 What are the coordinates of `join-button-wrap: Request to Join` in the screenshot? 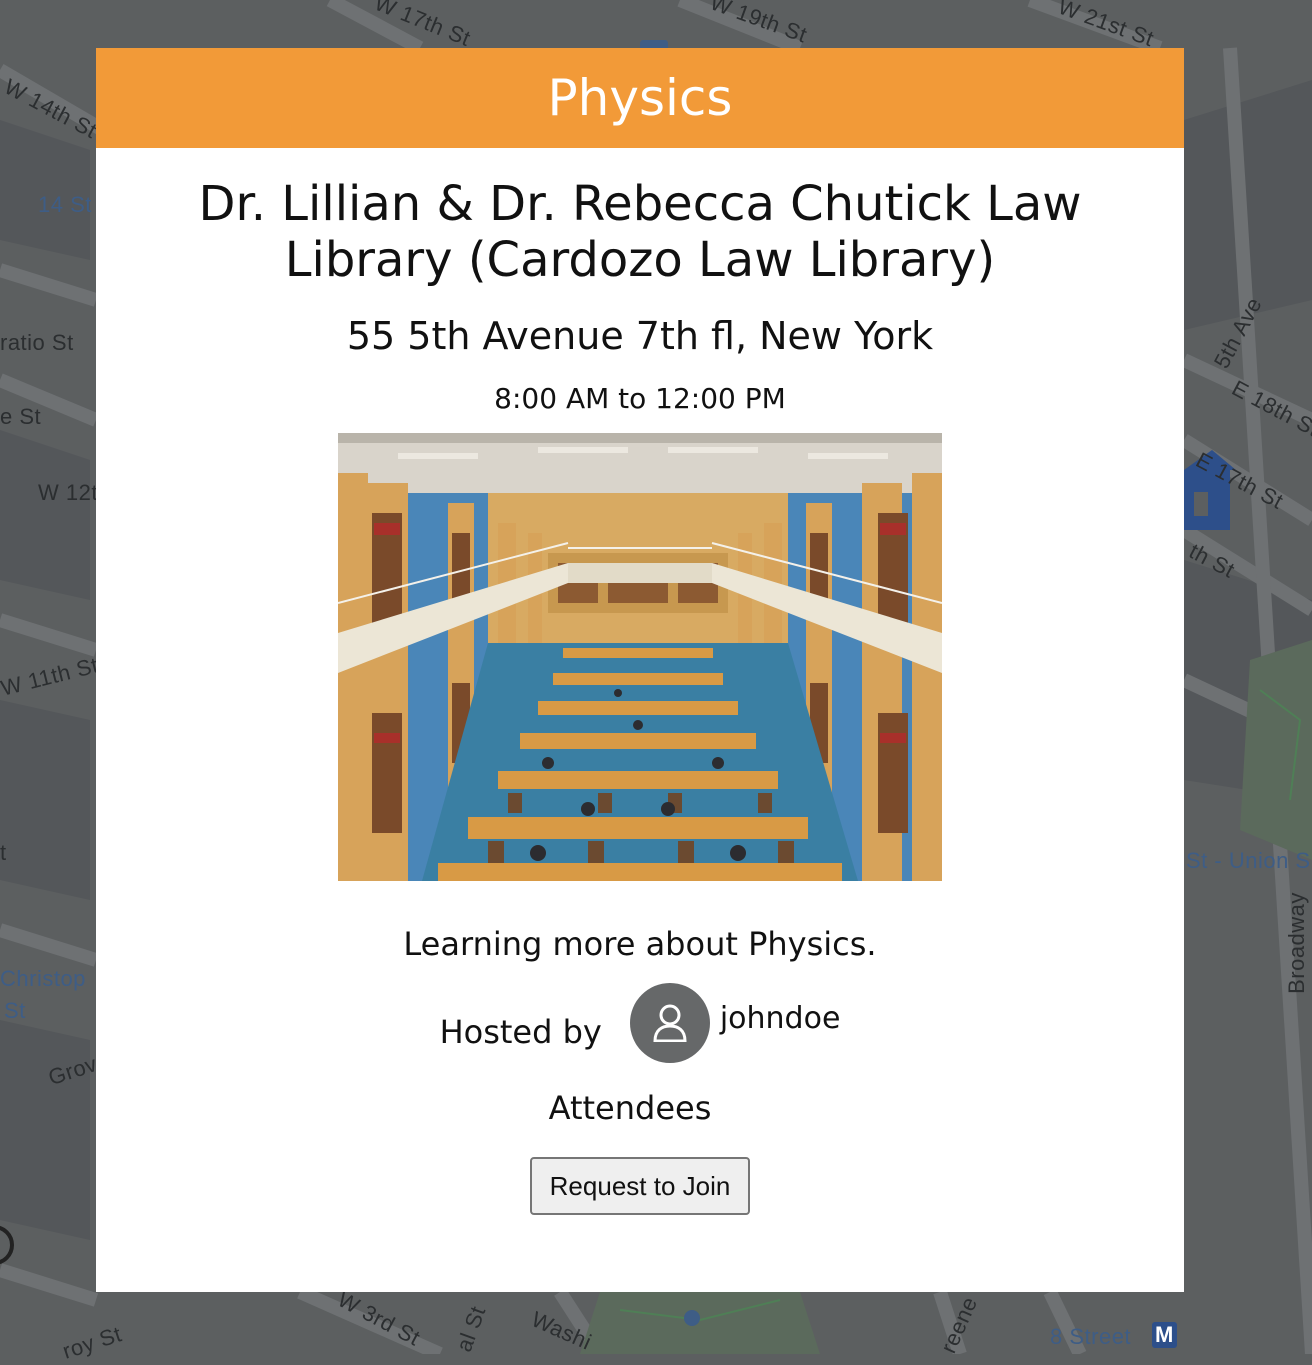 It's located at (640, 1186).